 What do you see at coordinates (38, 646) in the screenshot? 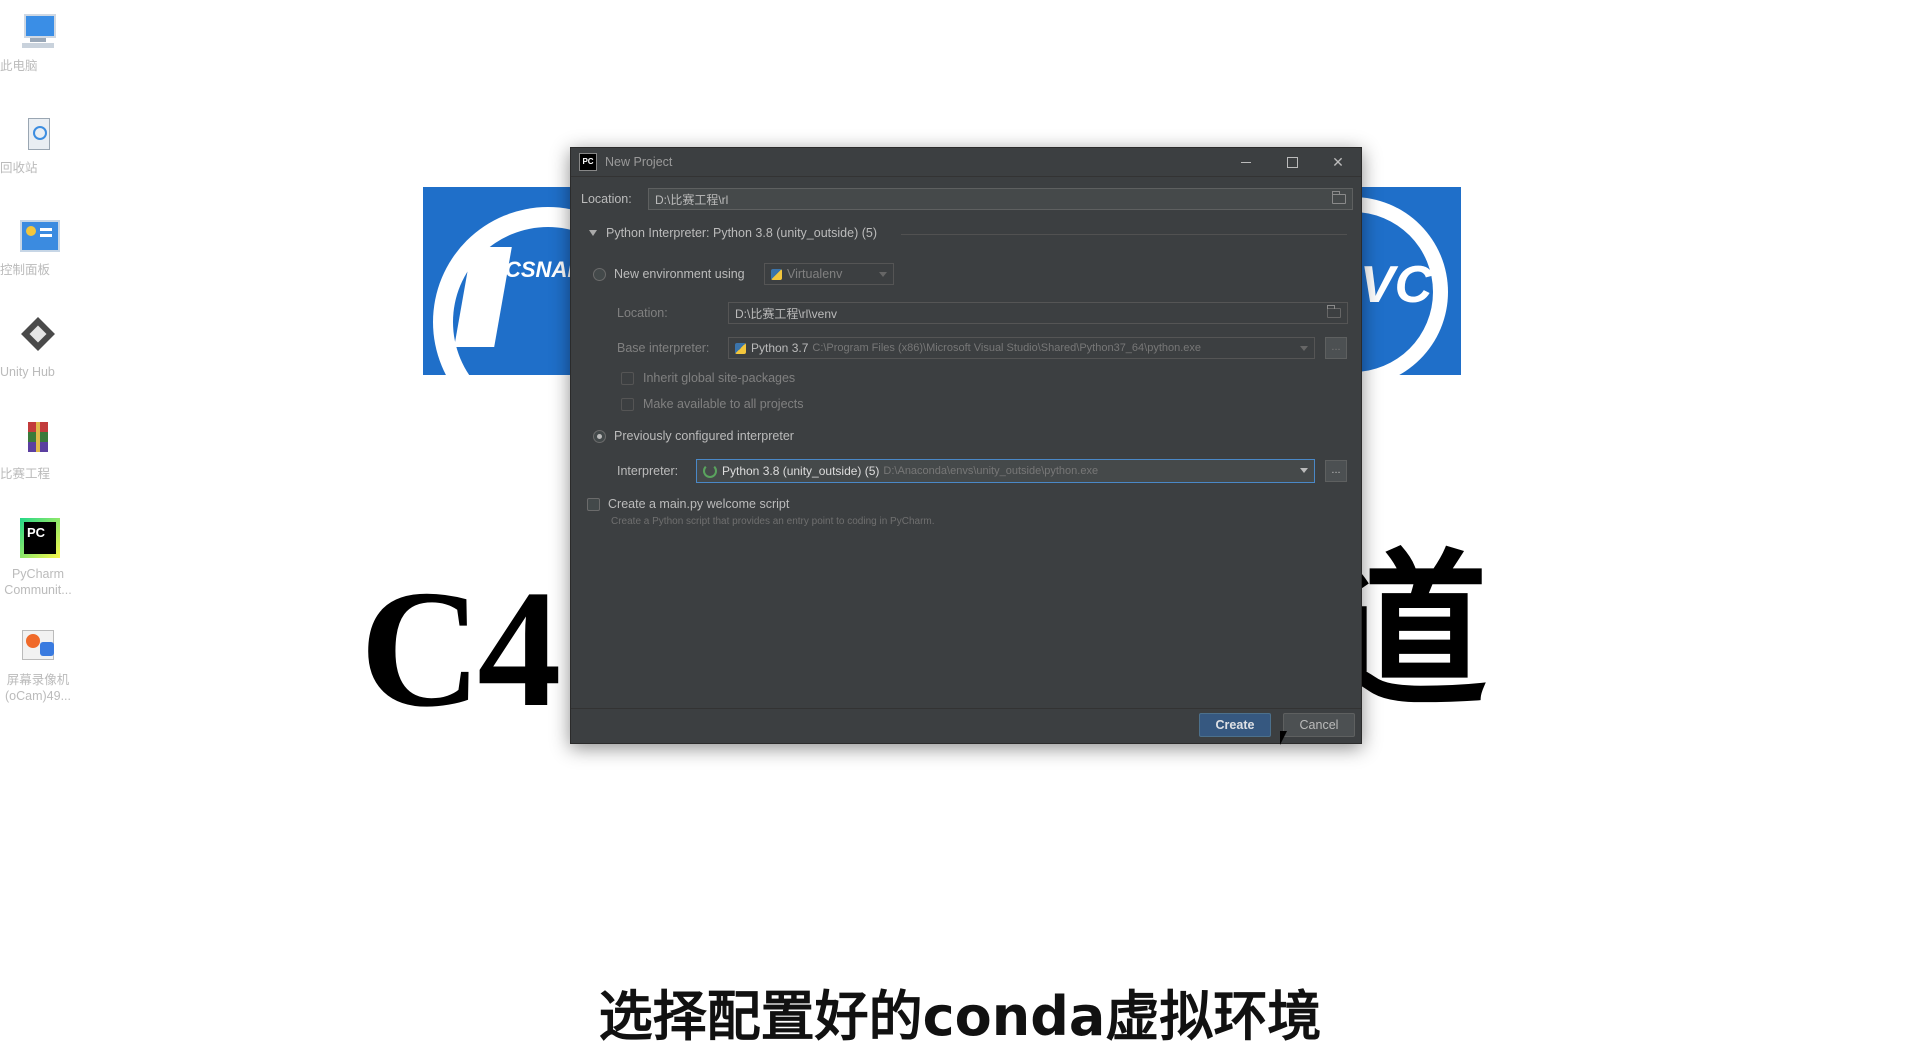
I see `ocam-icon` at bounding box center [38, 646].